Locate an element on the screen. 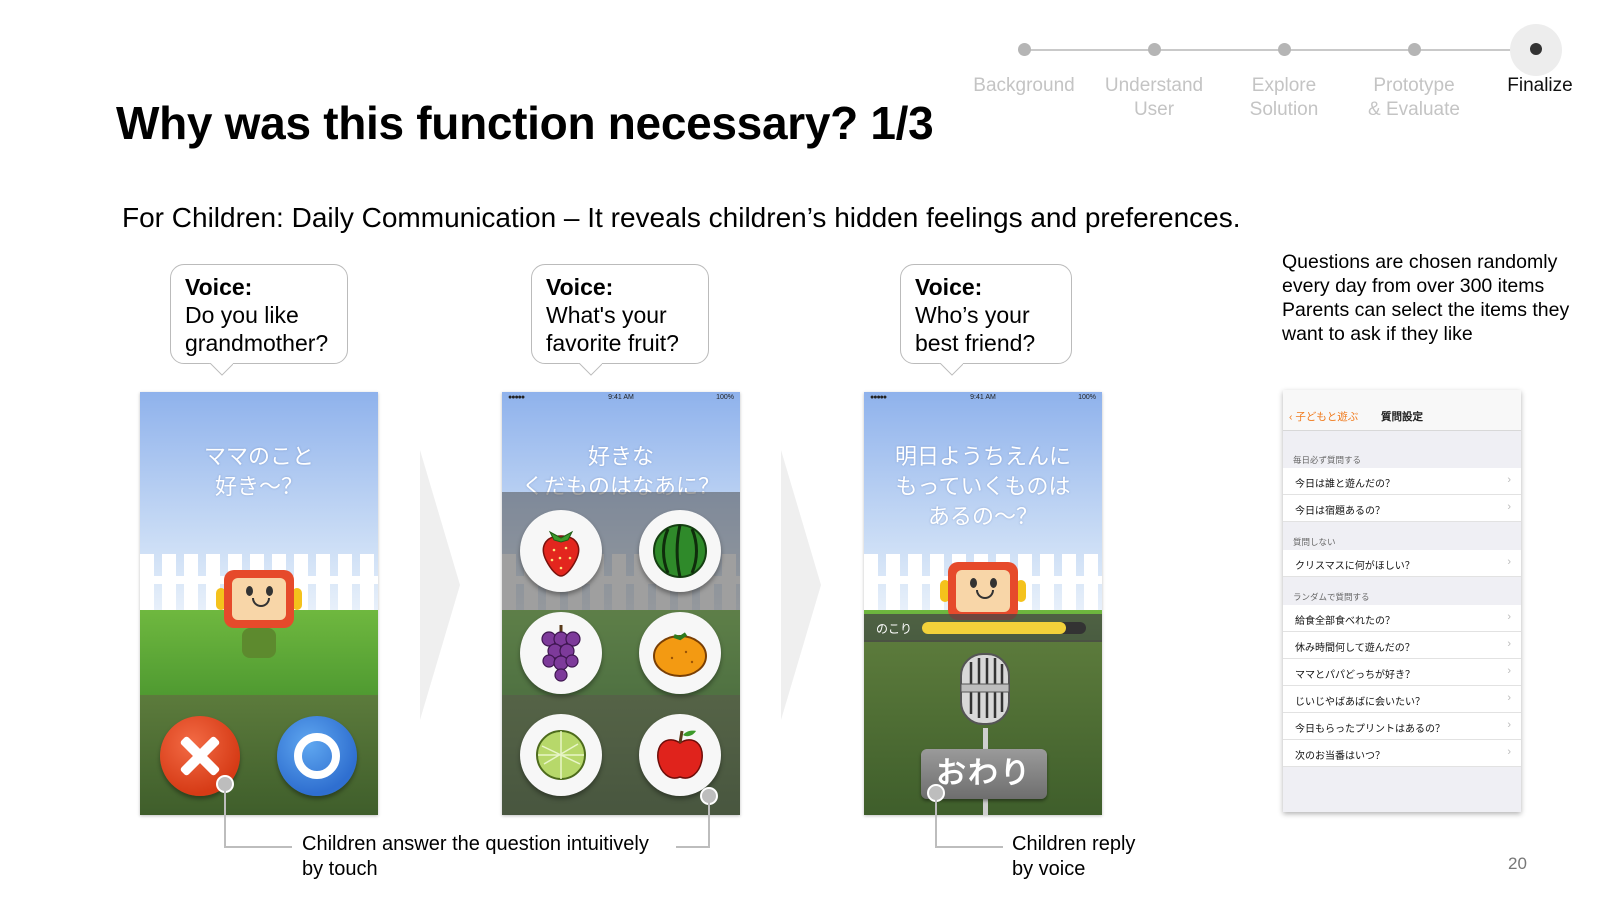 Image resolution: width=1600 pixels, height=900 pixels. settings-navbar: ‹ 子どもと遊ぶ 質問設定 is located at coordinates (1402, 410).